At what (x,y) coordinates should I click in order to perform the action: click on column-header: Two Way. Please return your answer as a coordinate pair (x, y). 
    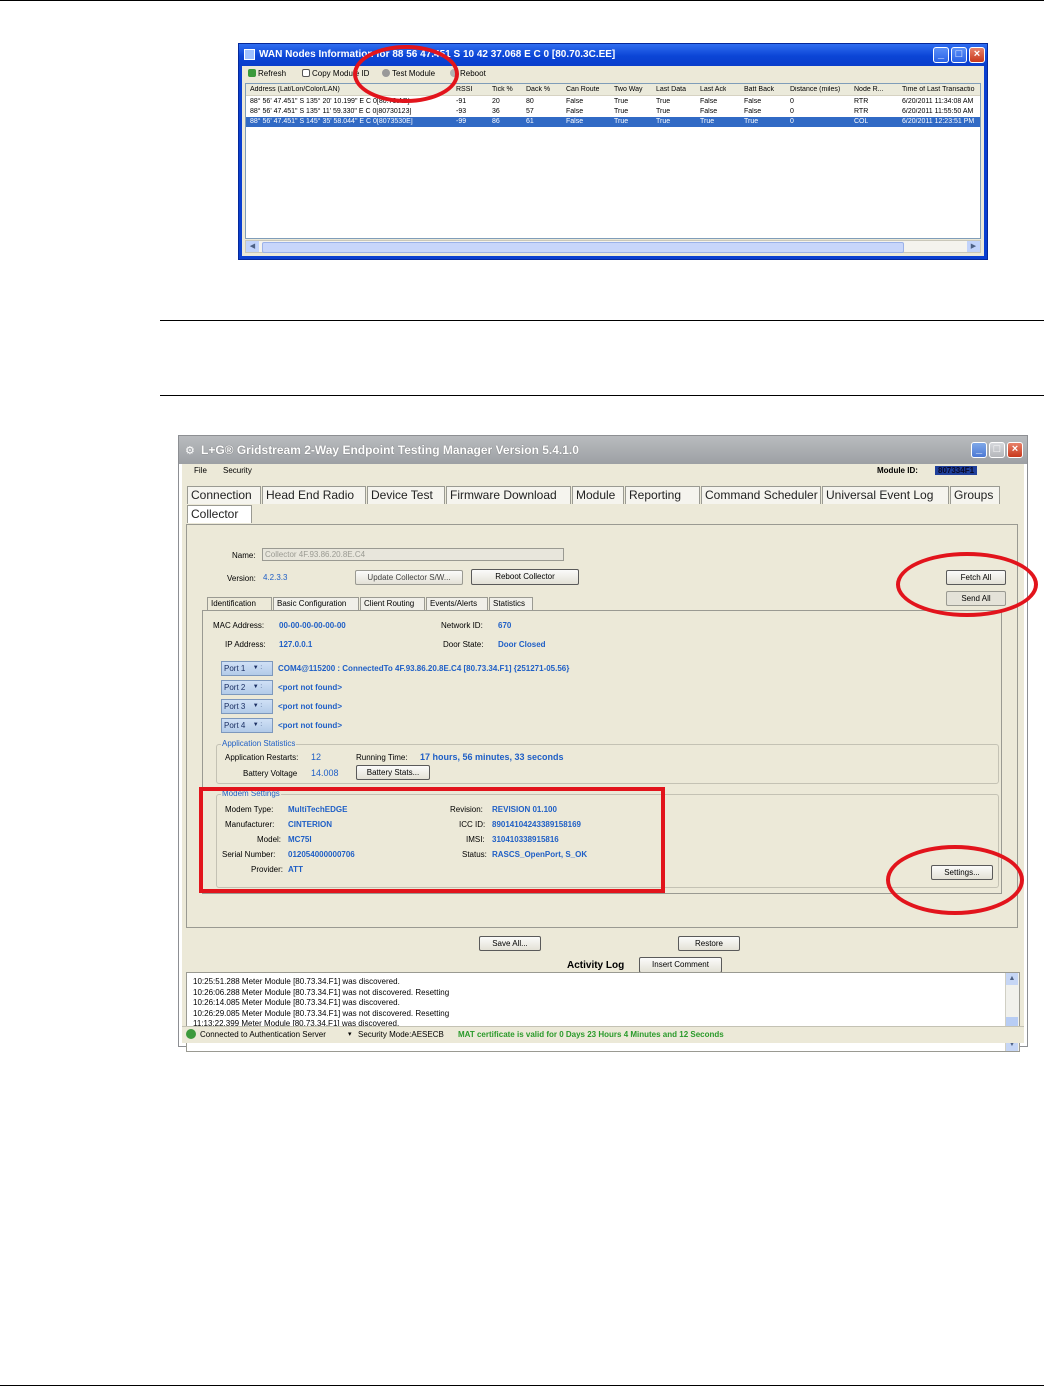
    Looking at the image, I should click on (628, 89).